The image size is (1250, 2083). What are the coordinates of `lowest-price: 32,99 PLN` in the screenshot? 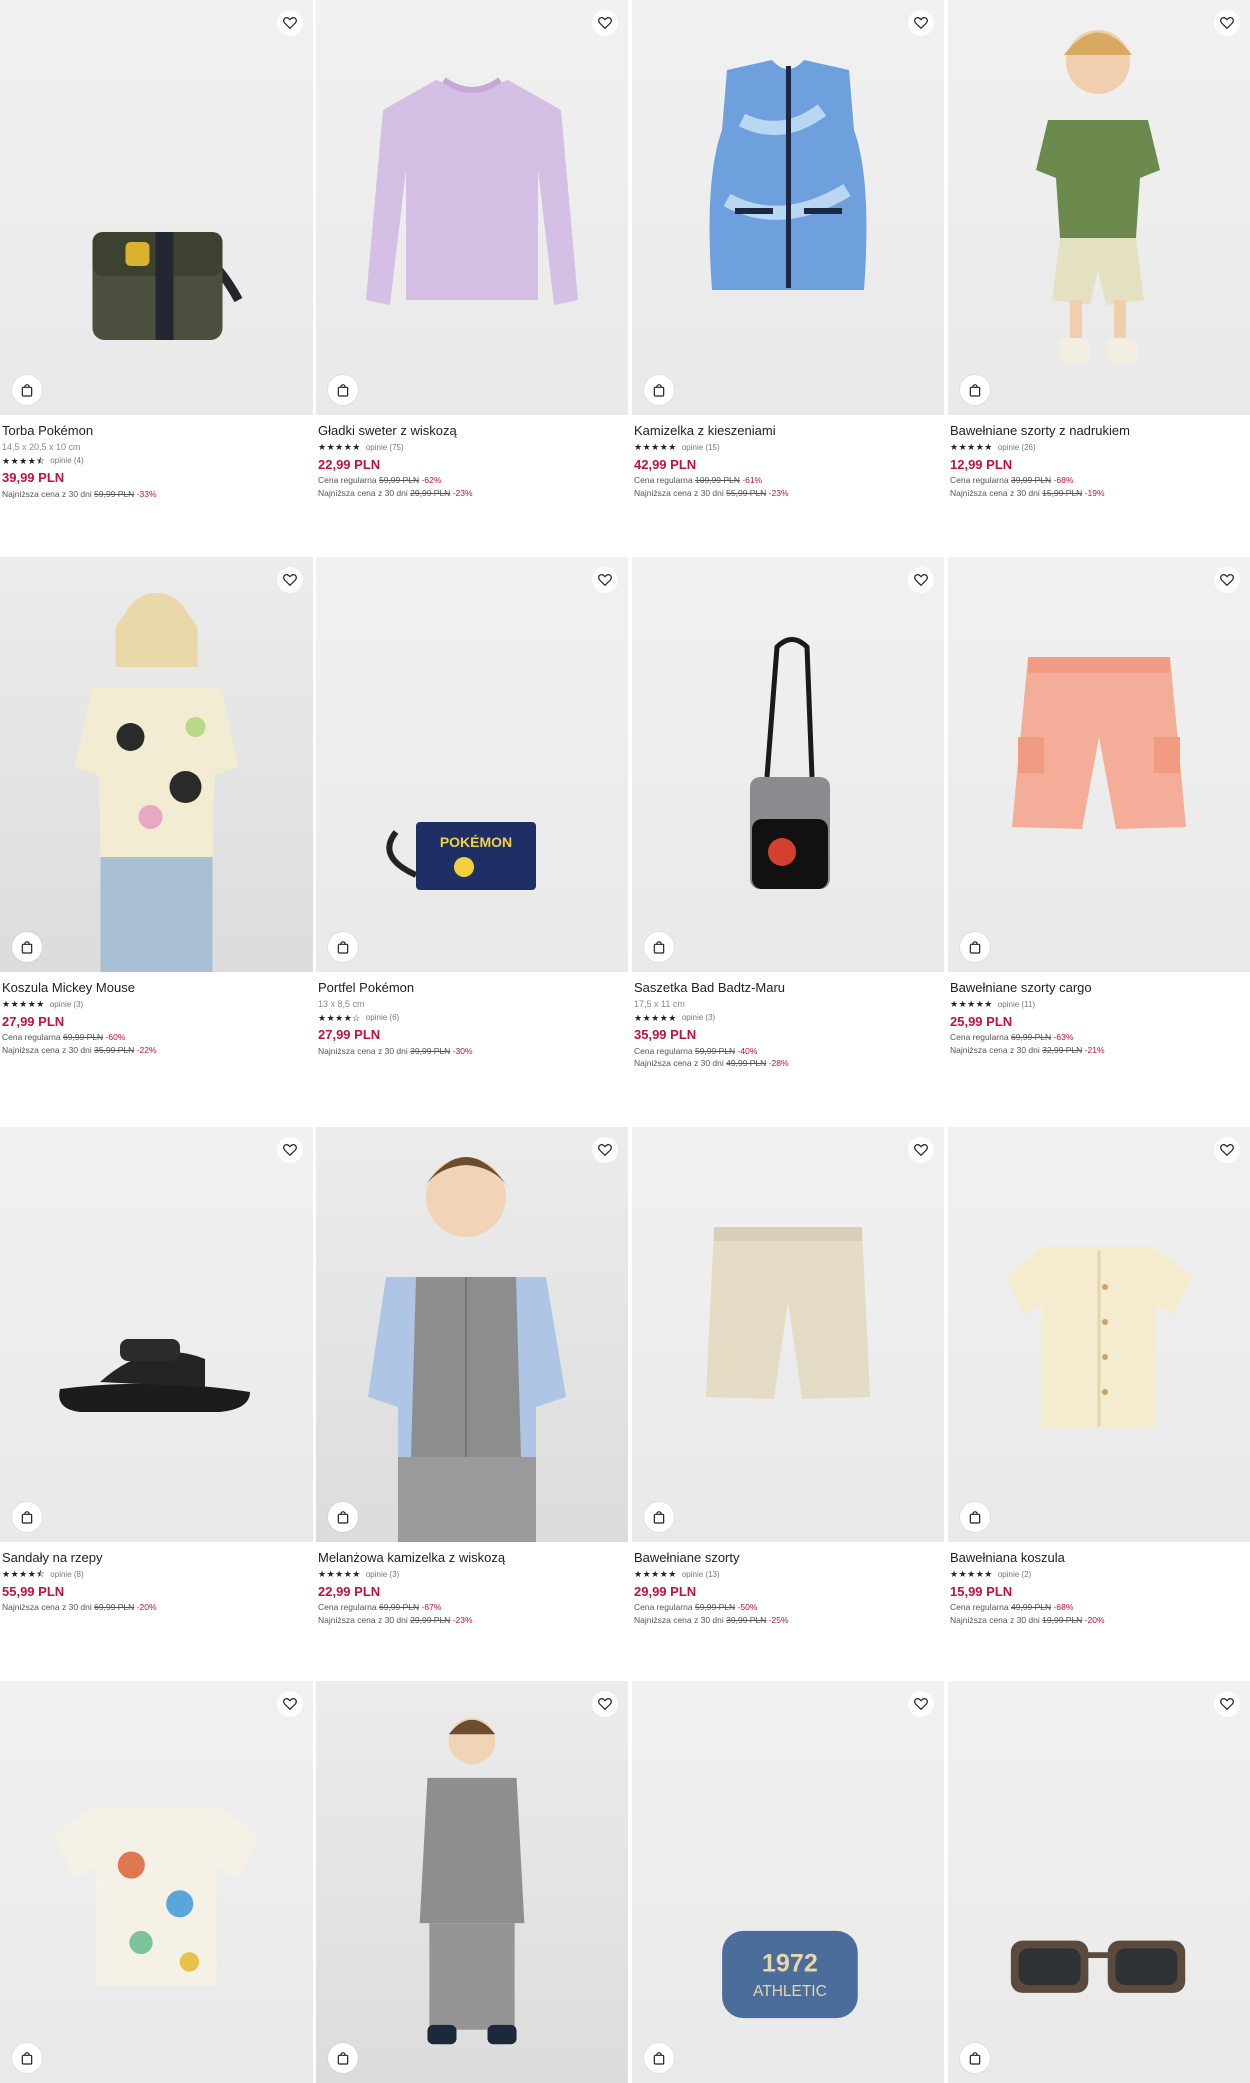 It's located at (1062, 1049).